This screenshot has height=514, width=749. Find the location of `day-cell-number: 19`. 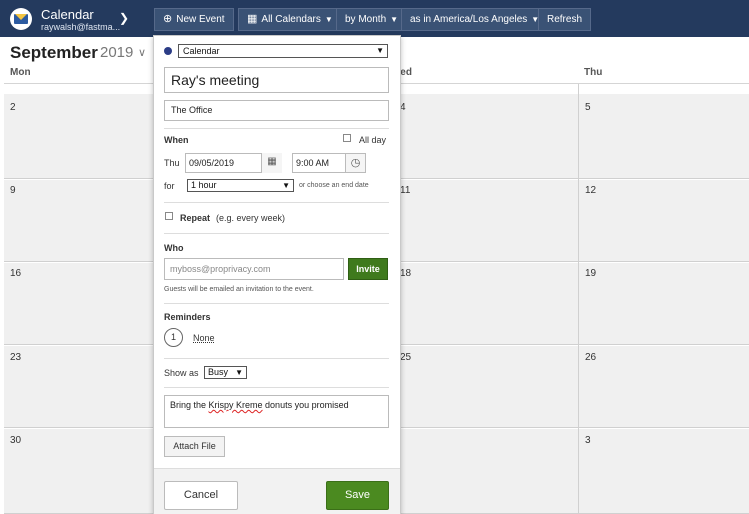

day-cell-number: 19 is located at coordinates (590, 273).